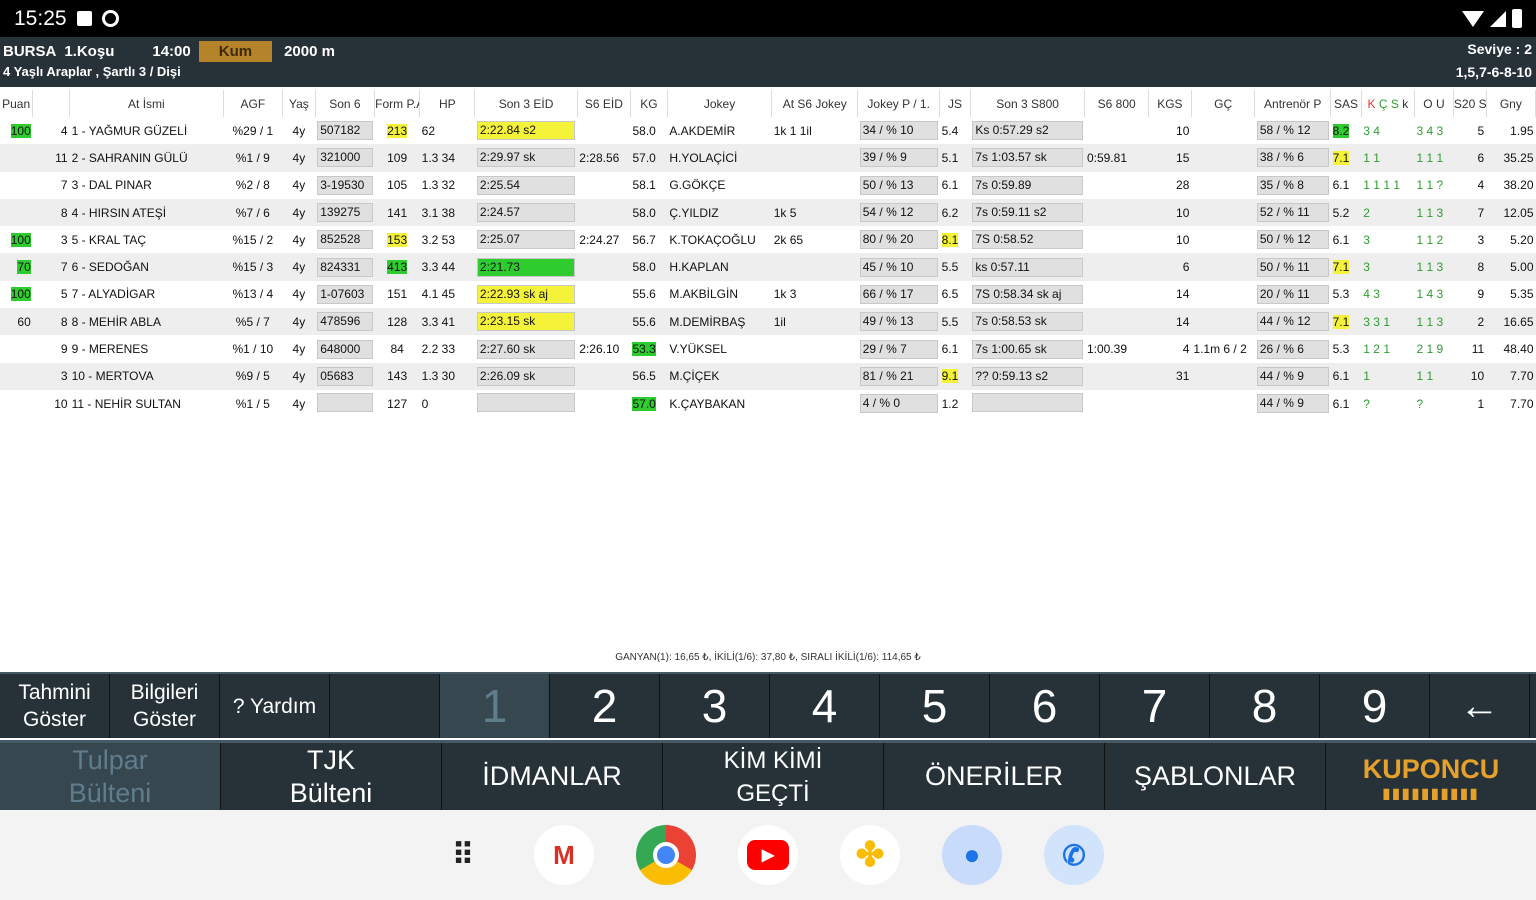 Image resolution: width=1536 pixels, height=900 pixels. What do you see at coordinates (715, 706) in the screenshot?
I see `race-3-button: 3` at bounding box center [715, 706].